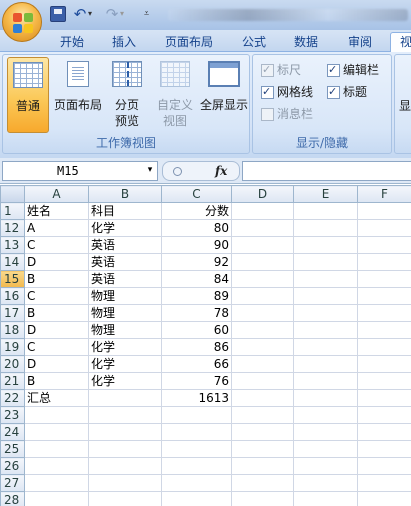  What do you see at coordinates (12, 398) in the screenshot?
I see `row-header: 22` at bounding box center [12, 398].